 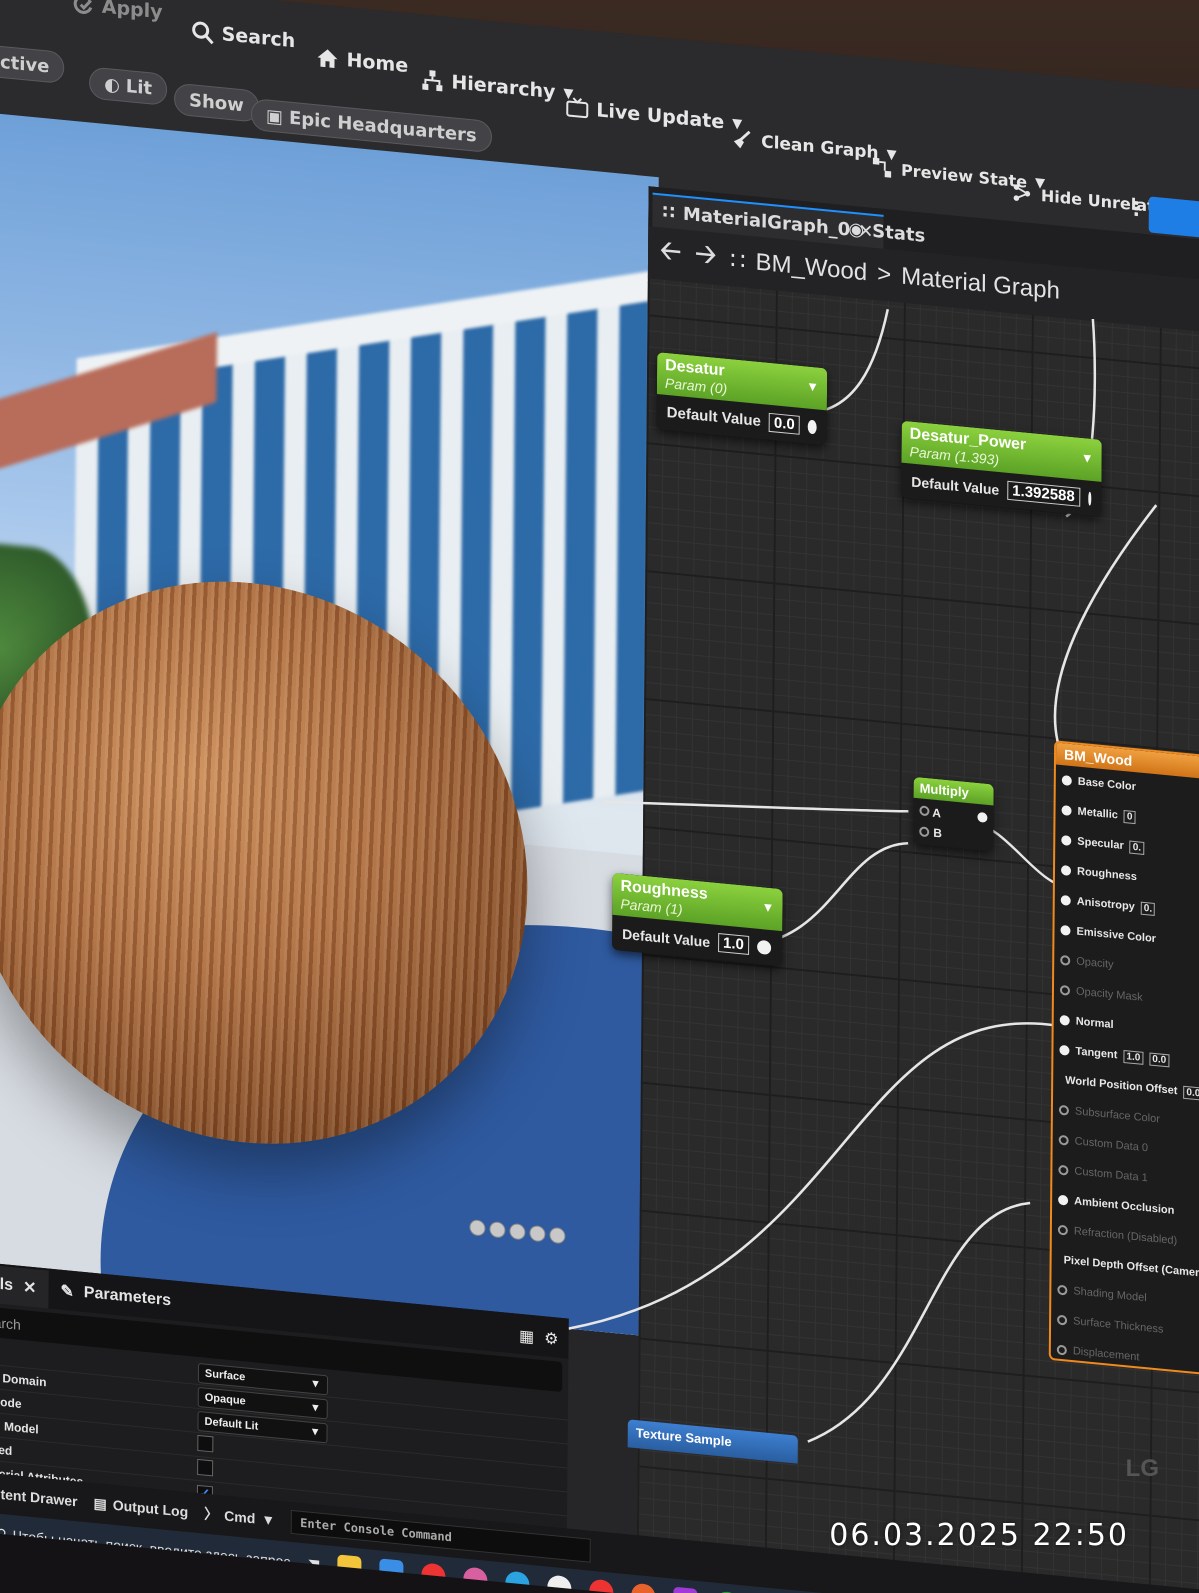 I want to click on result-pin-label: Specular, so click(x=1100, y=843).